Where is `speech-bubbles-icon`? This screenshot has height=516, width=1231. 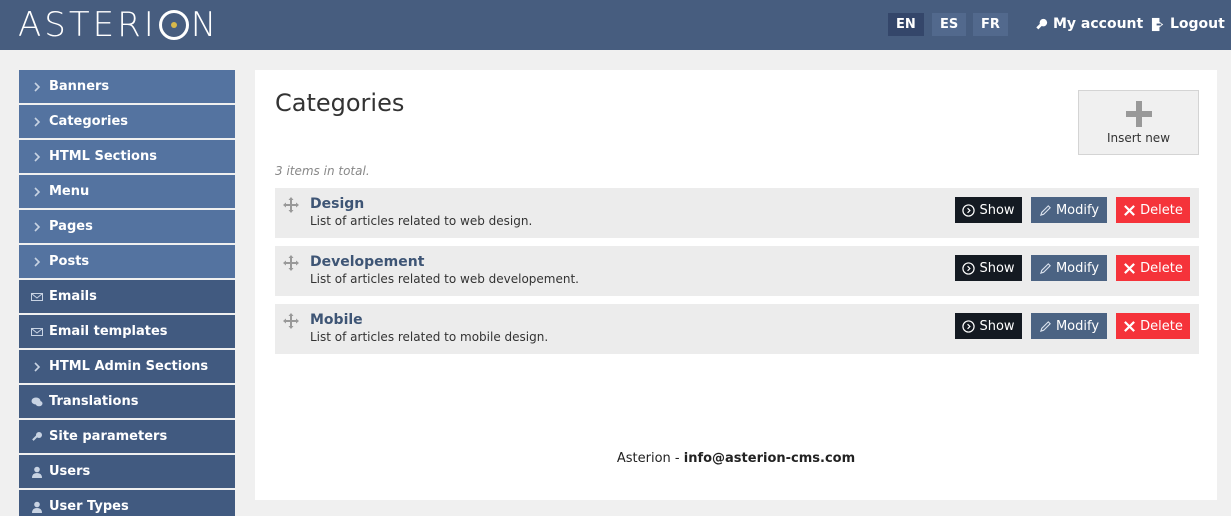 speech-bubbles-icon is located at coordinates (37, 402).